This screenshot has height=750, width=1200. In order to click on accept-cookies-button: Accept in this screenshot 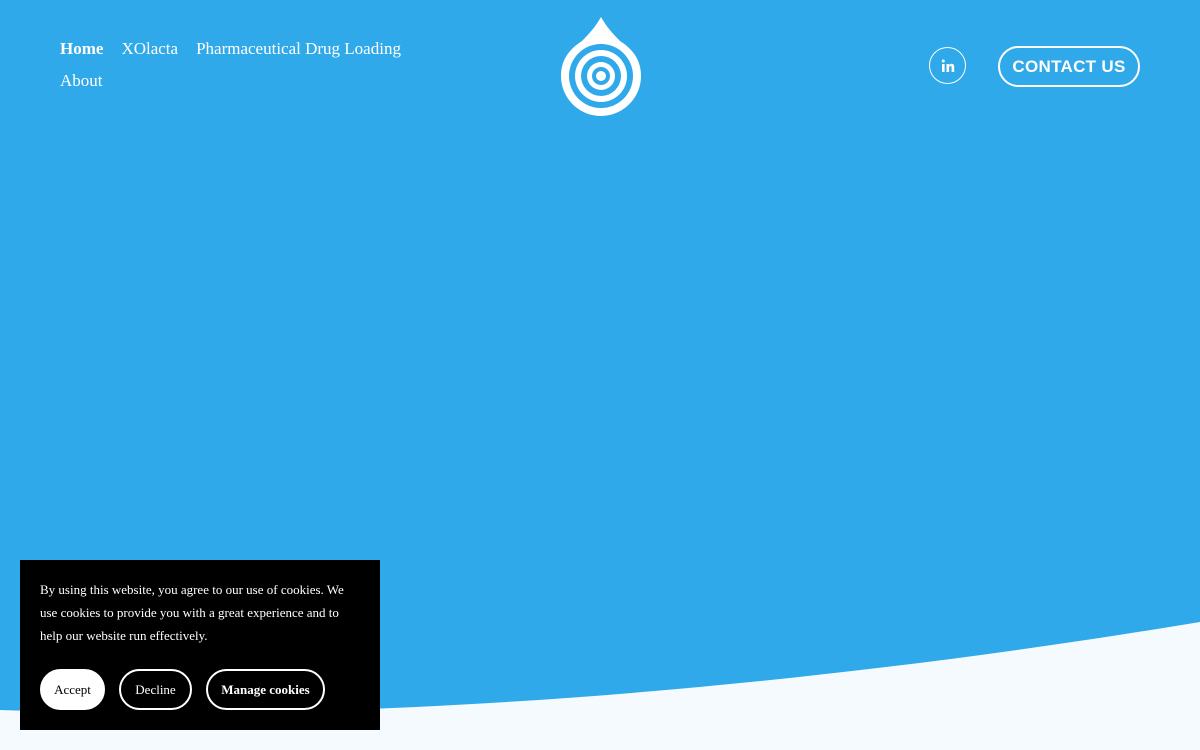, I will do `click(72, 689)`.